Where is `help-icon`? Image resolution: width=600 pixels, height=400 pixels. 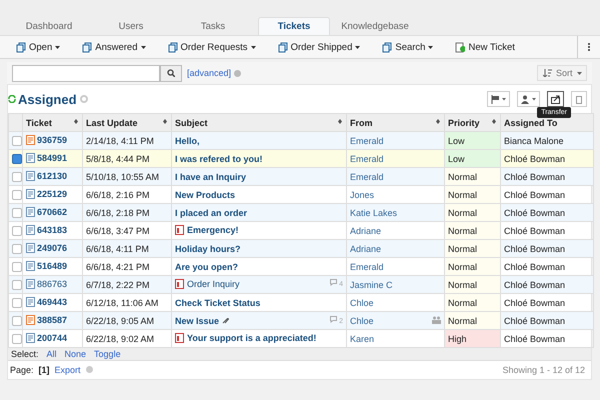
help-icon is located at coordinates (89, 369).